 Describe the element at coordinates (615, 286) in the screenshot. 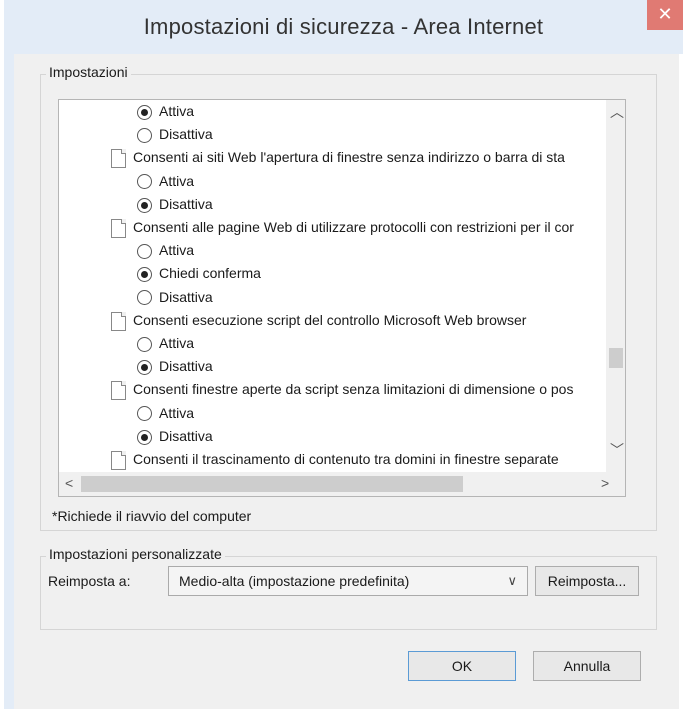

I see `vertical-scrollbar: ︿ ﹀` at that location.